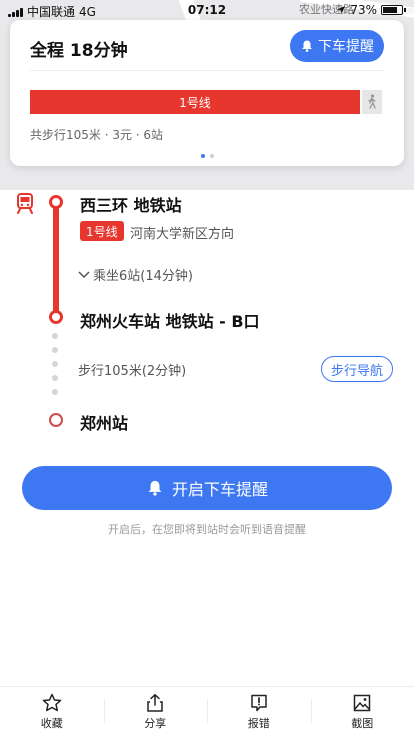 The width and height of the screenshot is (414, 736). I want to click on status-right: 73%, so click(371, 10).